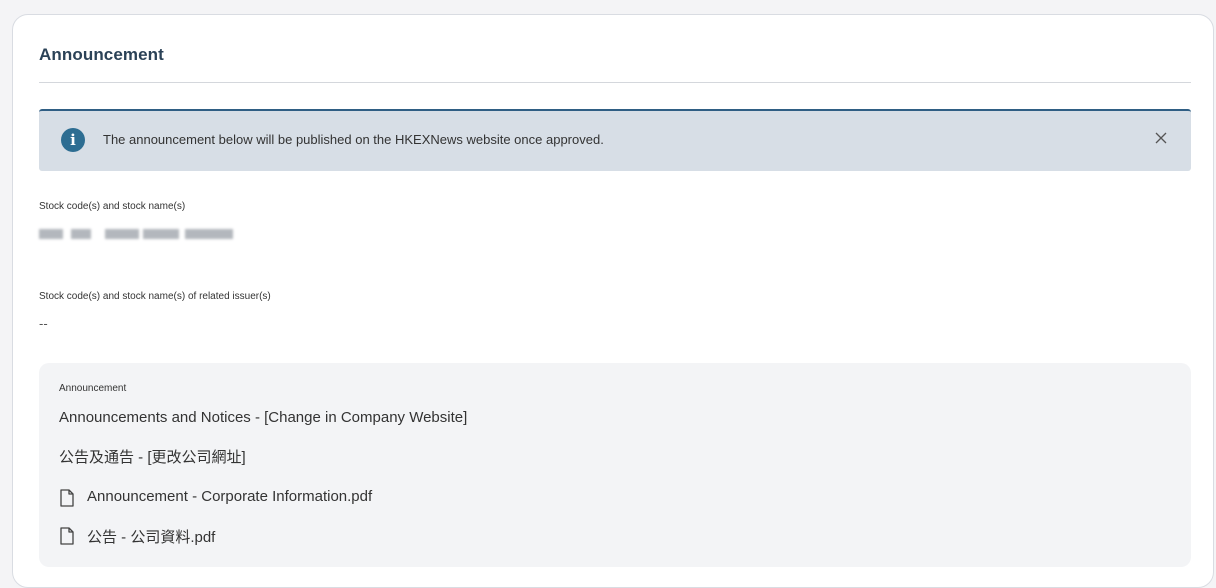 The image size is (1216, 588). What do you see at coordinates (151, 536) in the screenshot?
I see `file-name: 公告 - 公司資料.pdf` at bounding box center [151, 536].